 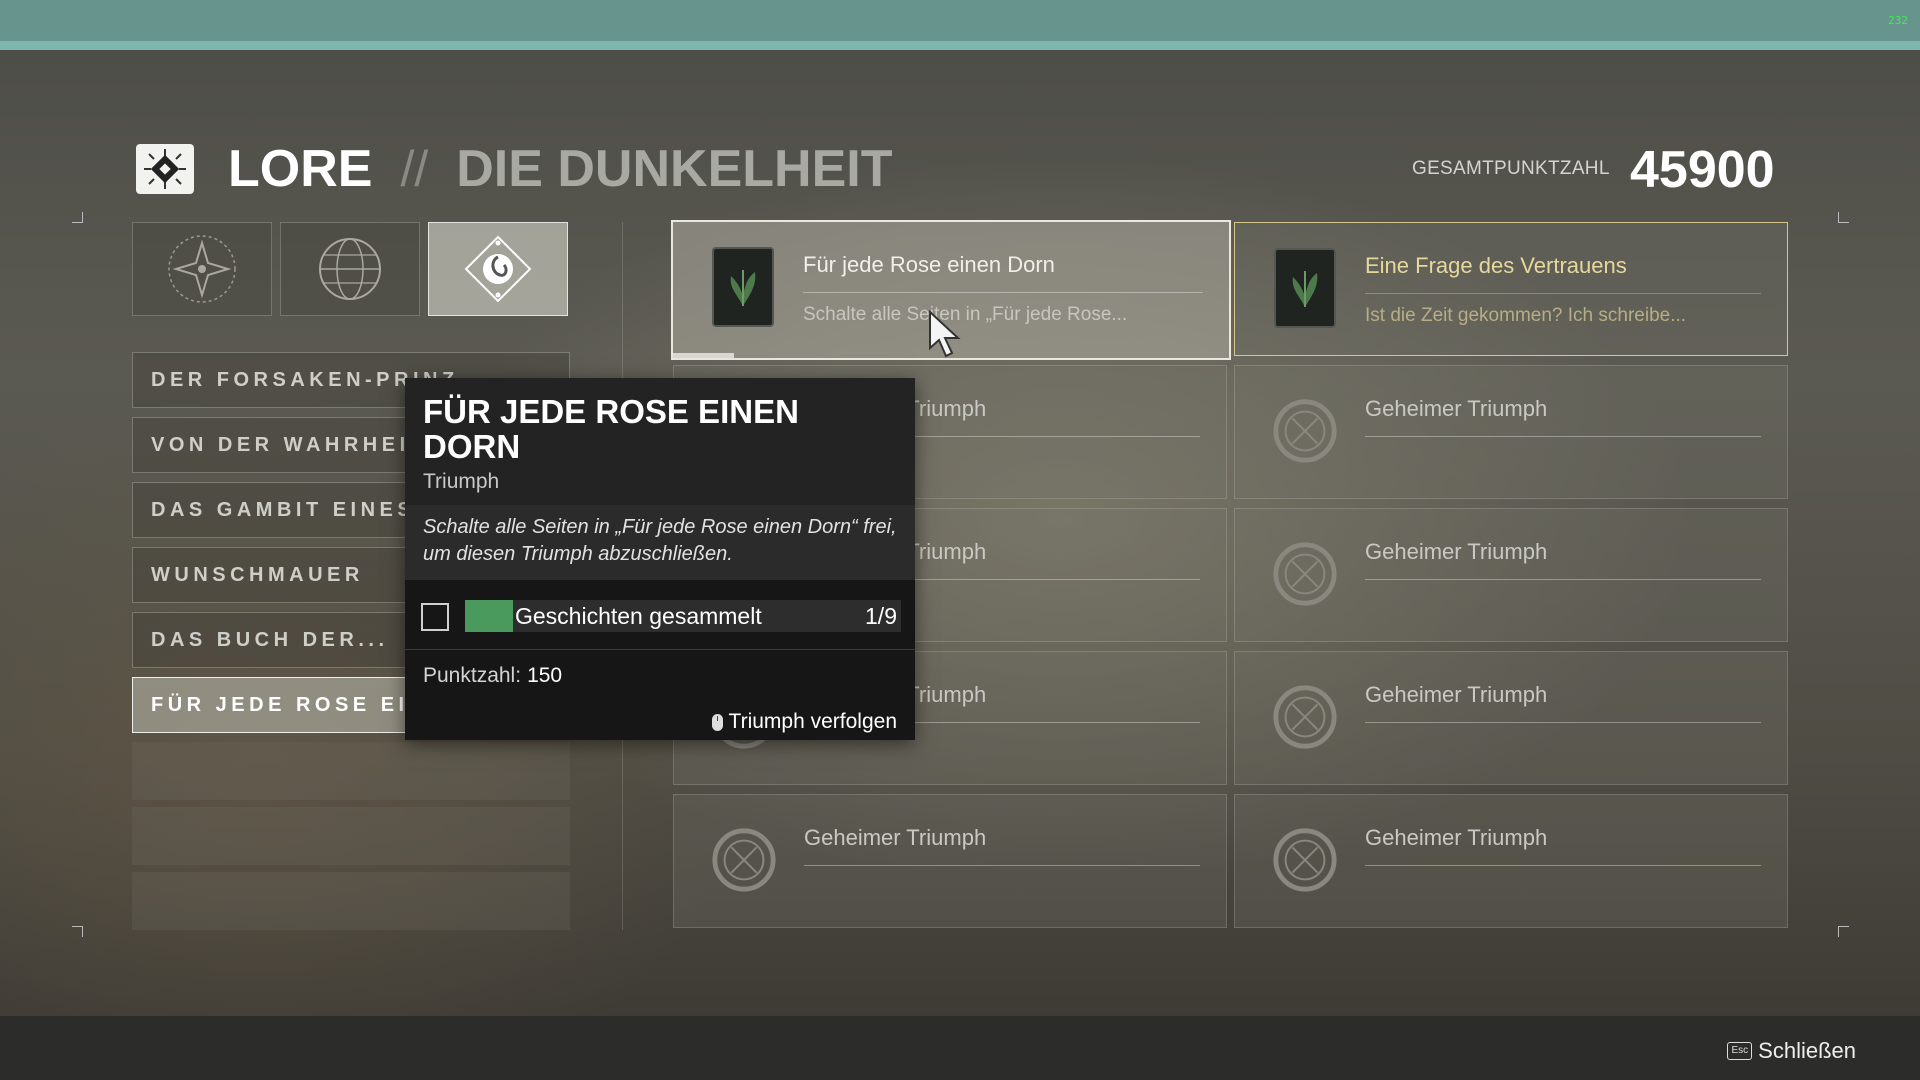 What do you see at coordinates (674, 169) in the screenshot?
I see `page-subtitle: DIE DUNKELHEIT` at bounding box center [674, 169].